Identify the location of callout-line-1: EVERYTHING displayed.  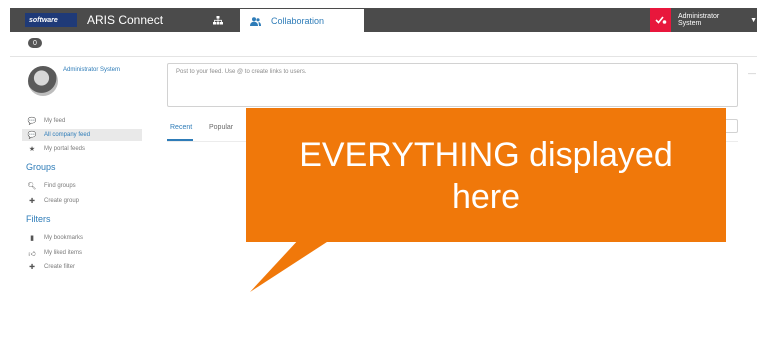
(486, 155).